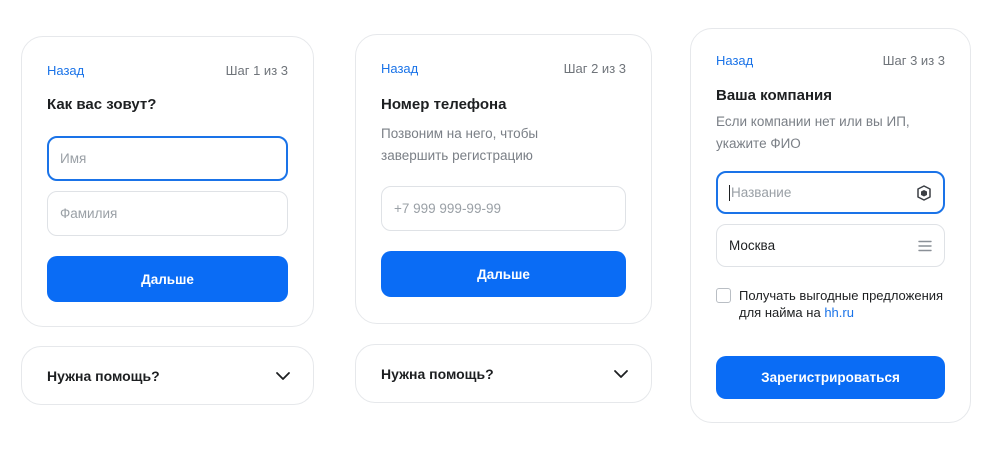  I want to click on first-name-input: Имя, so click(167, 158).